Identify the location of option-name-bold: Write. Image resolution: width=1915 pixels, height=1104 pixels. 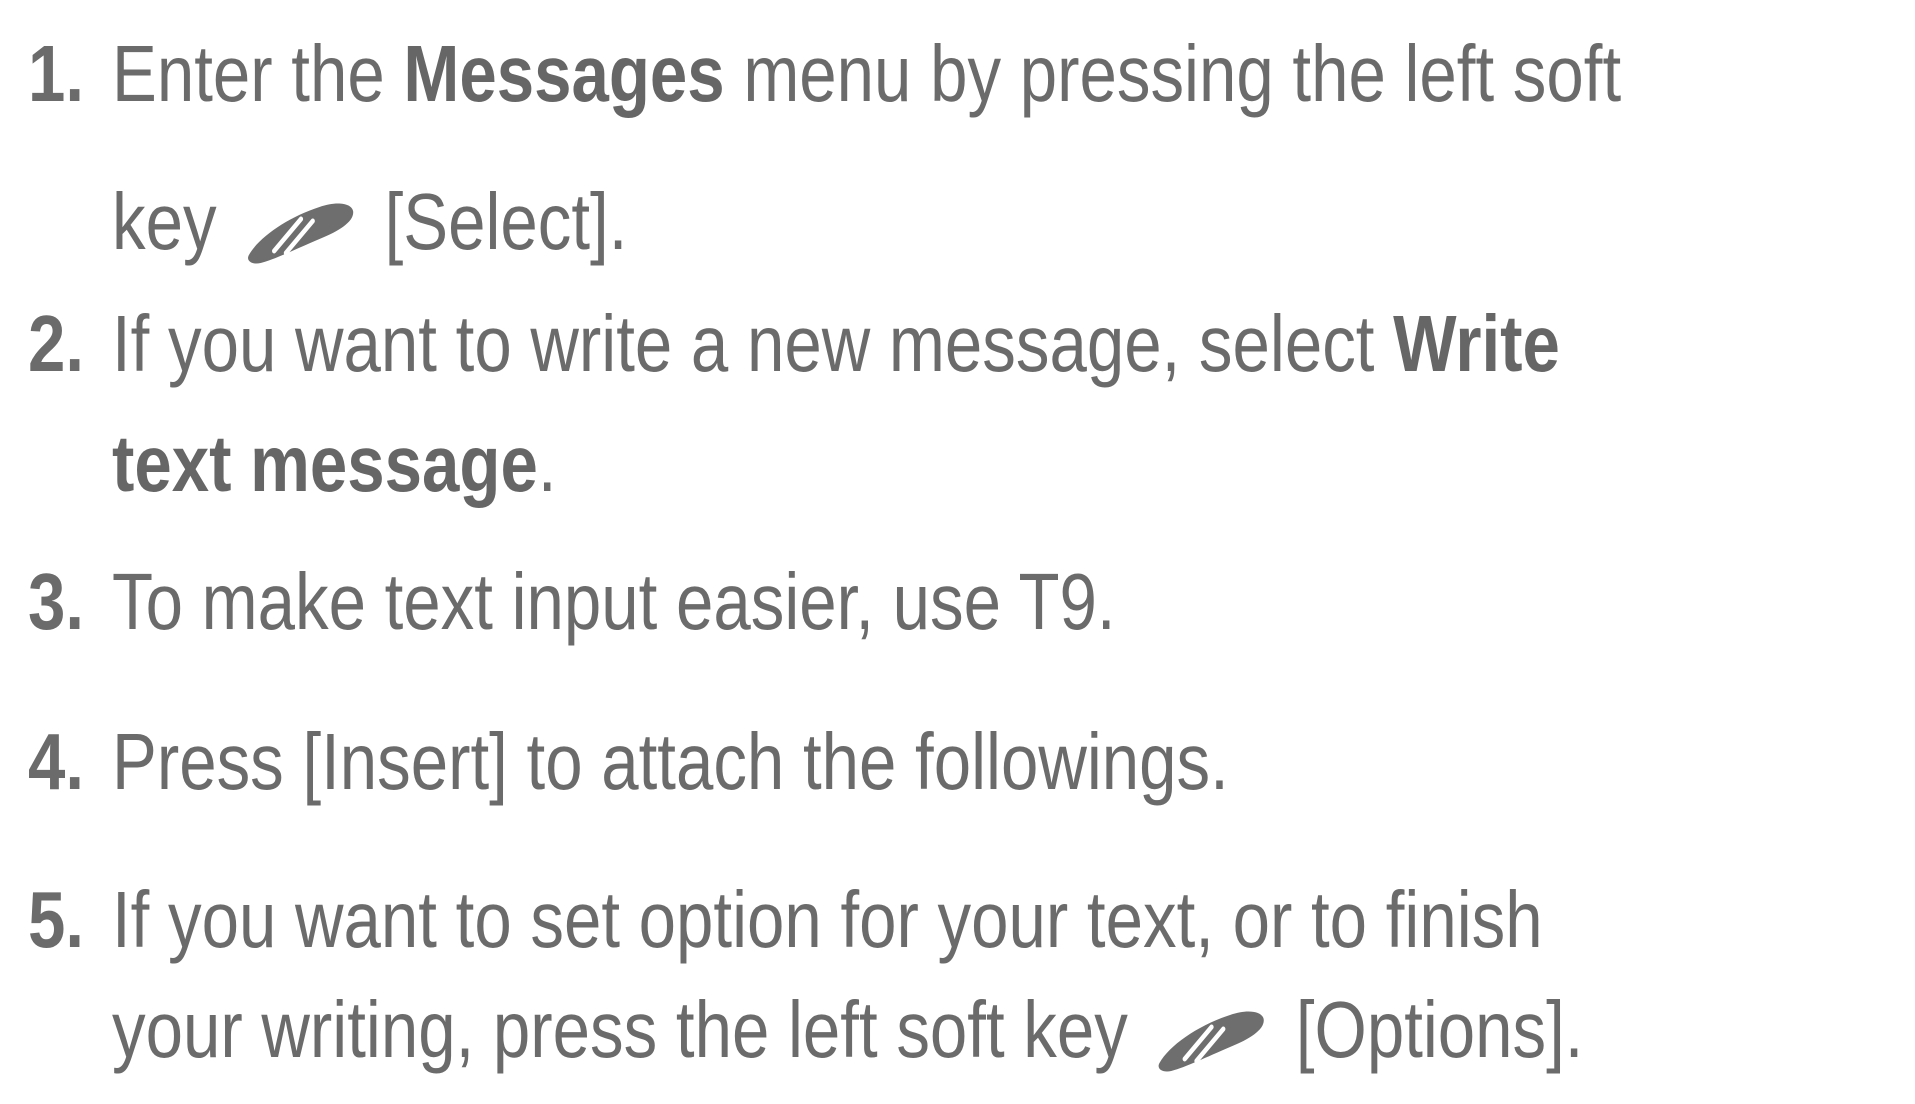
(1476, 343).